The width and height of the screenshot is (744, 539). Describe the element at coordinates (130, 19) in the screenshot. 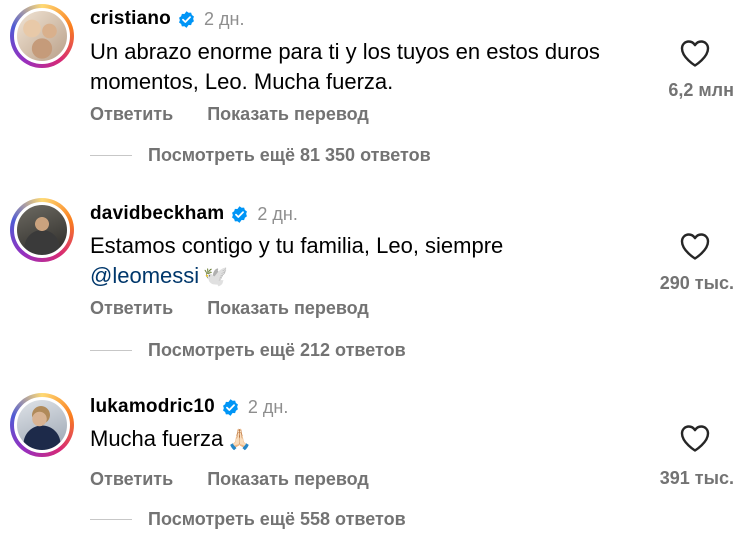

I see `username: cristiano` at that location.